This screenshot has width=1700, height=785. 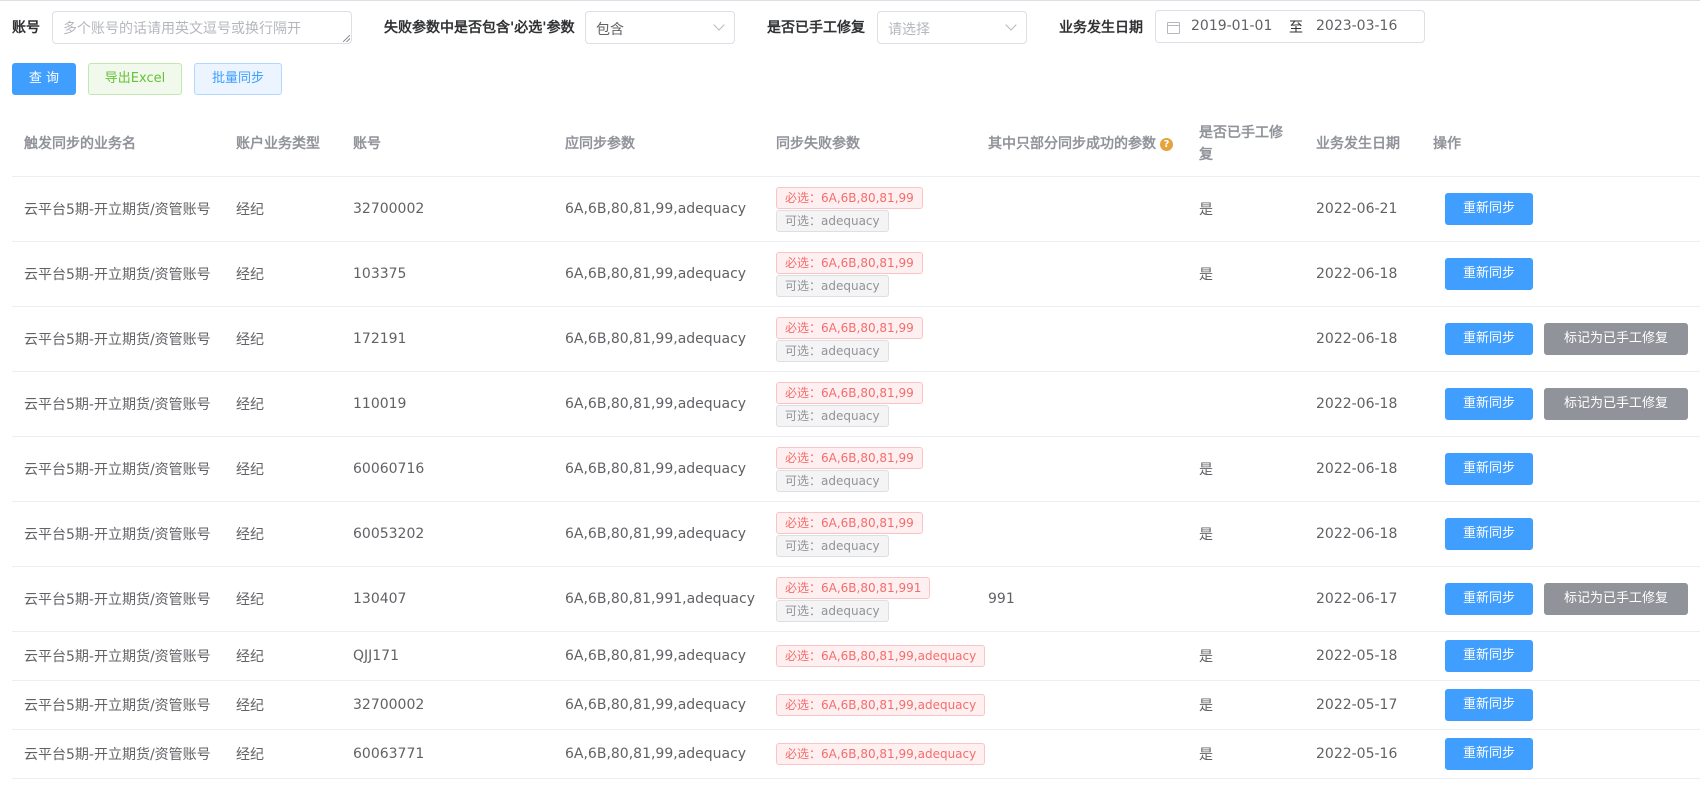 I want to click on account-input: 多个账号的话请用英文逗号或换行隔开, so click(x=202, y=27).